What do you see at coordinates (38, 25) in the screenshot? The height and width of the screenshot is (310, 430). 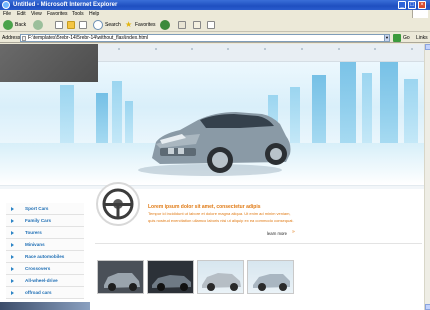 I see `forward-arrow-icon` at bounding box center [38, 25].